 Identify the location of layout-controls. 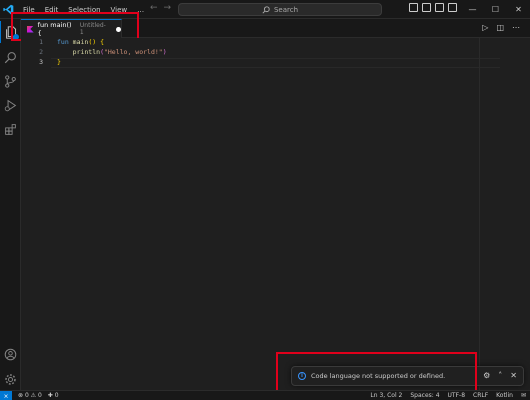
(433, 7).